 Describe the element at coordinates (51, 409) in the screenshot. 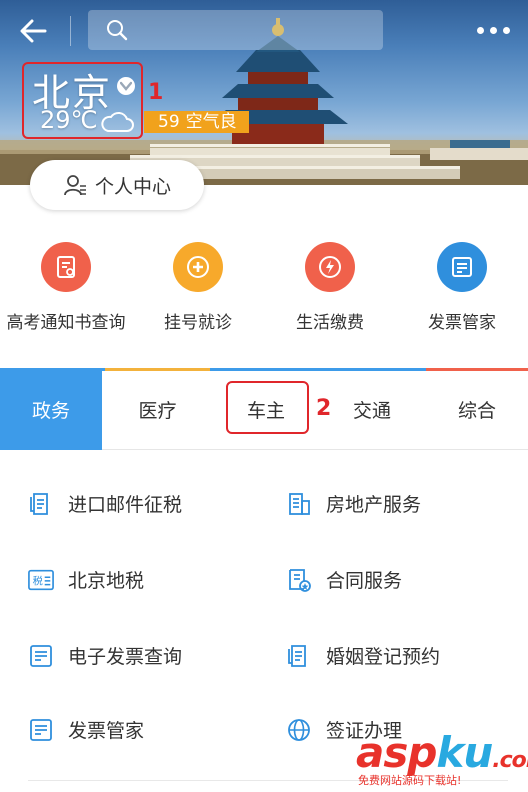

I see `tab-government: 政务` at that location.